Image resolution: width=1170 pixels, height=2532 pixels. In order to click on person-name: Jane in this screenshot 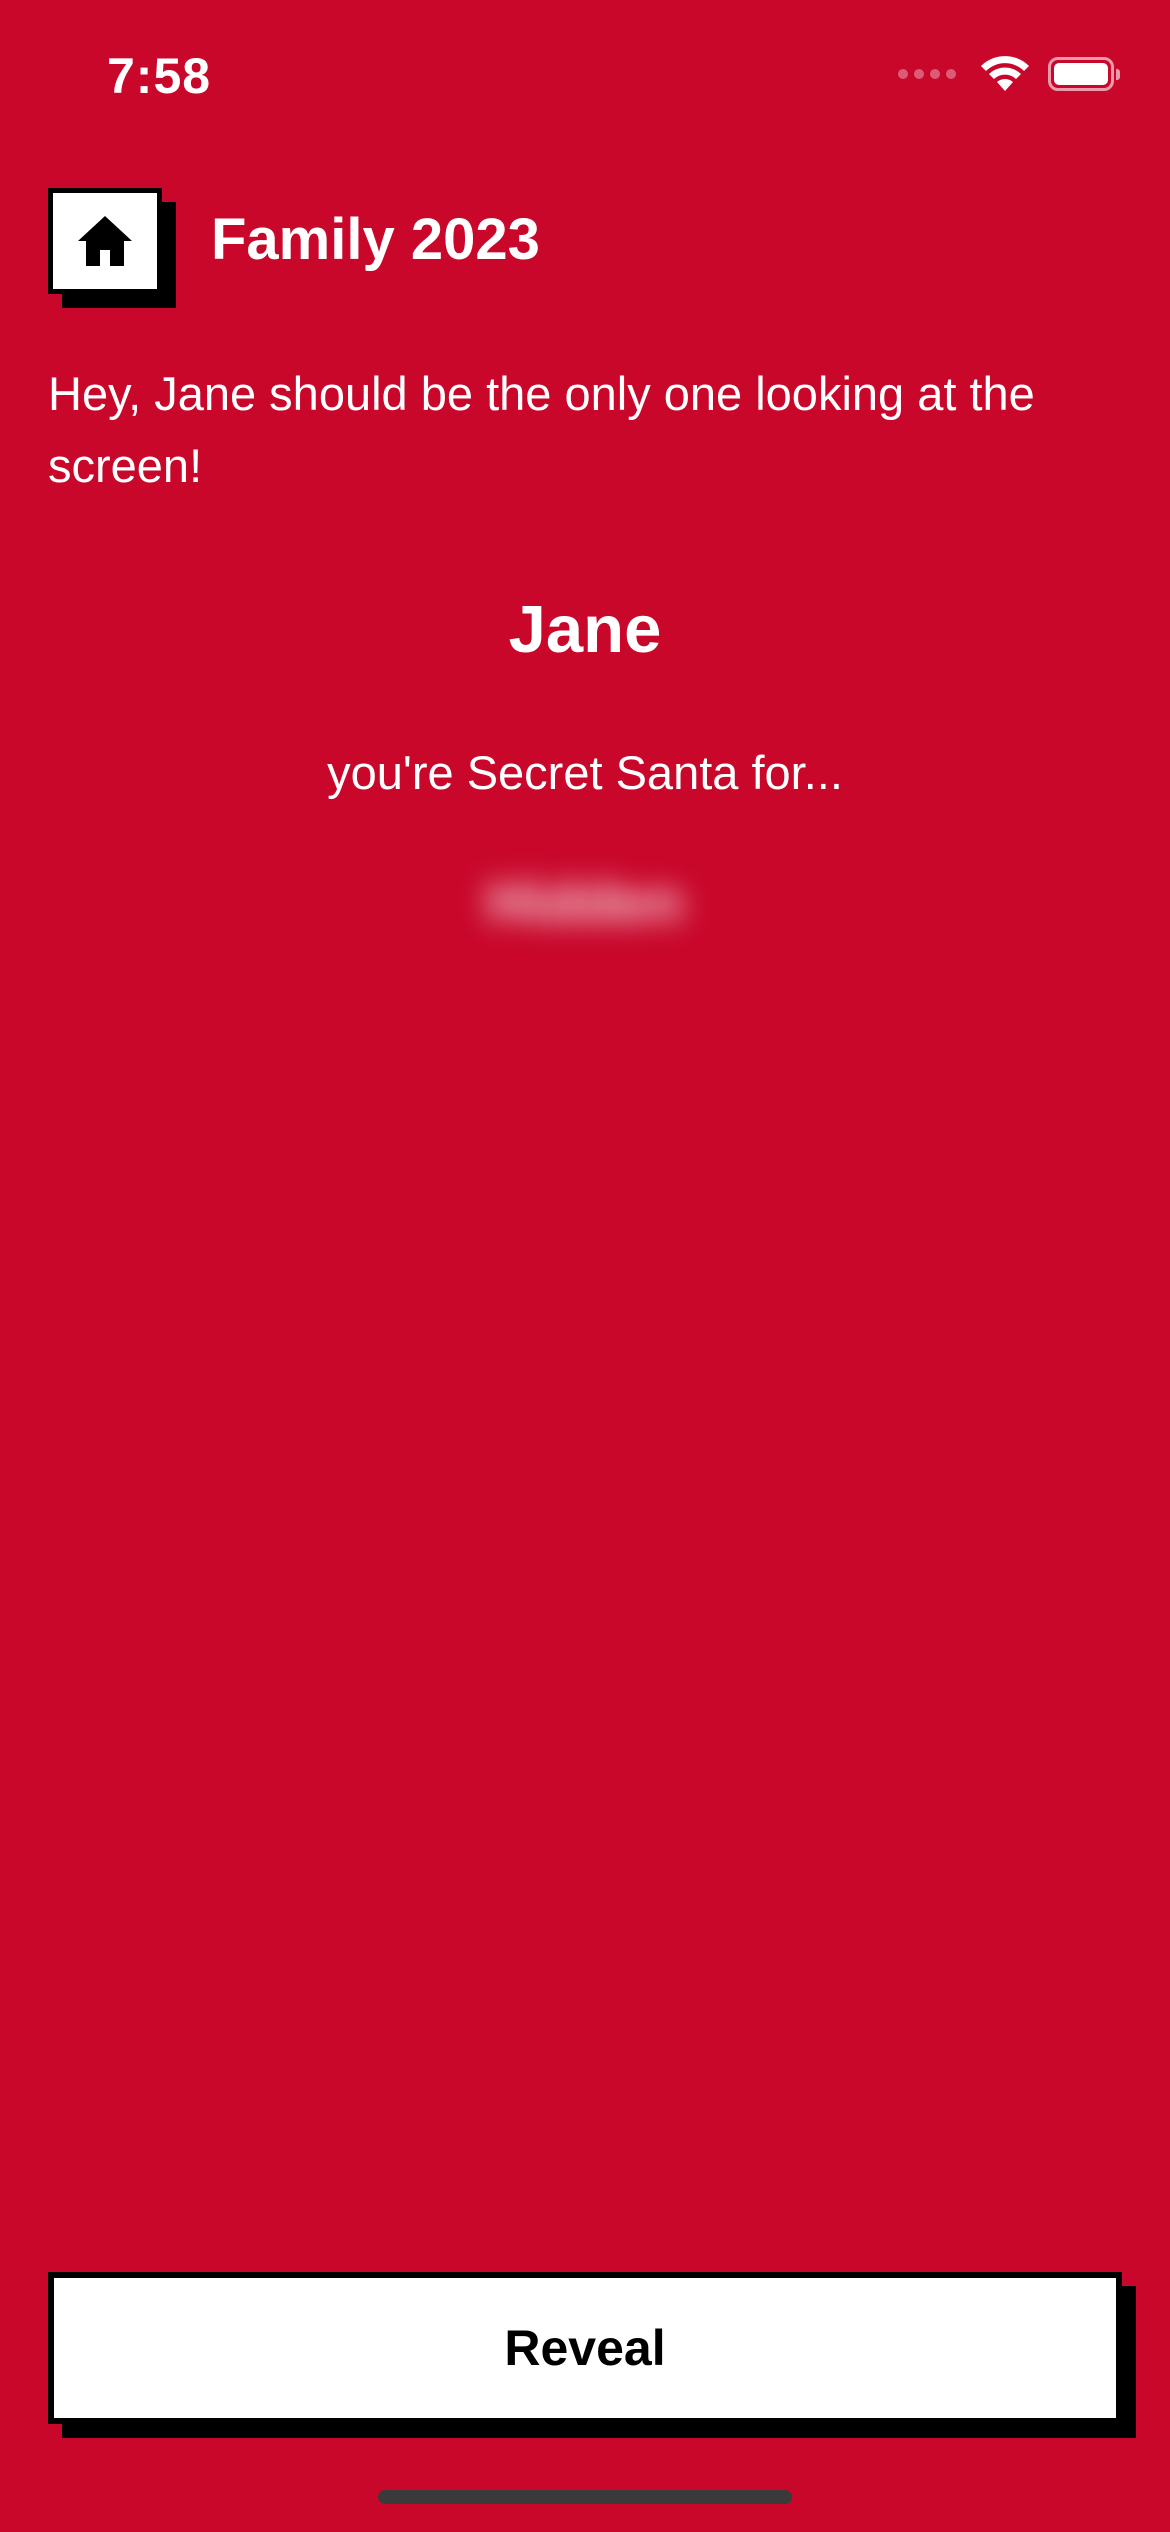, I will do `click(585, 629)`.